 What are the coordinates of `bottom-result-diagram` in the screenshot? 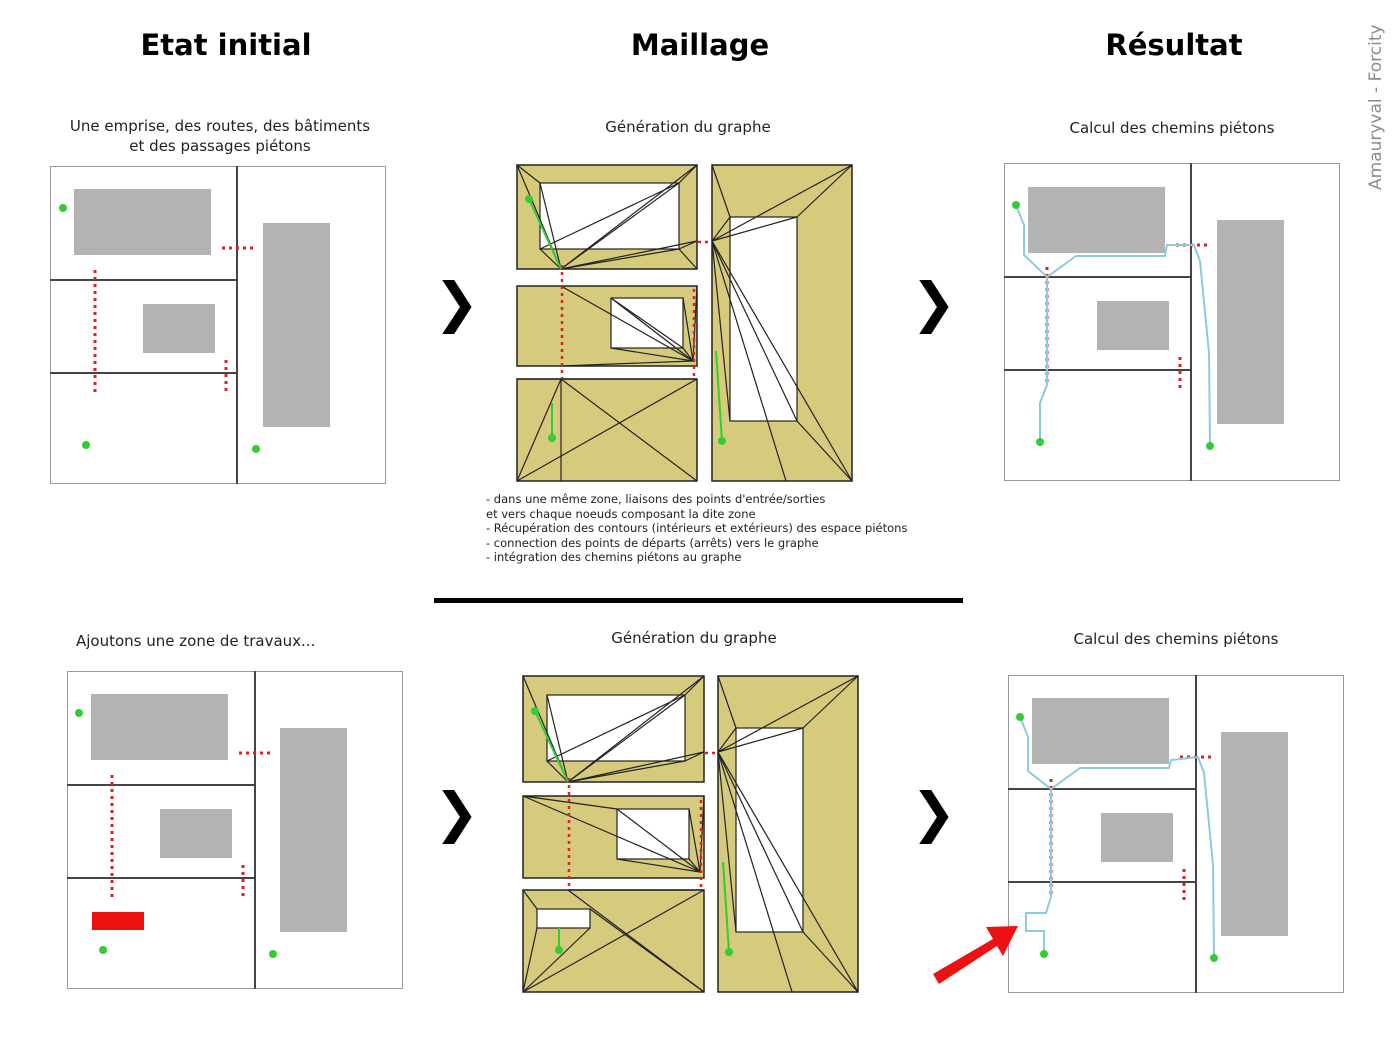 It's located at (1176, 834).